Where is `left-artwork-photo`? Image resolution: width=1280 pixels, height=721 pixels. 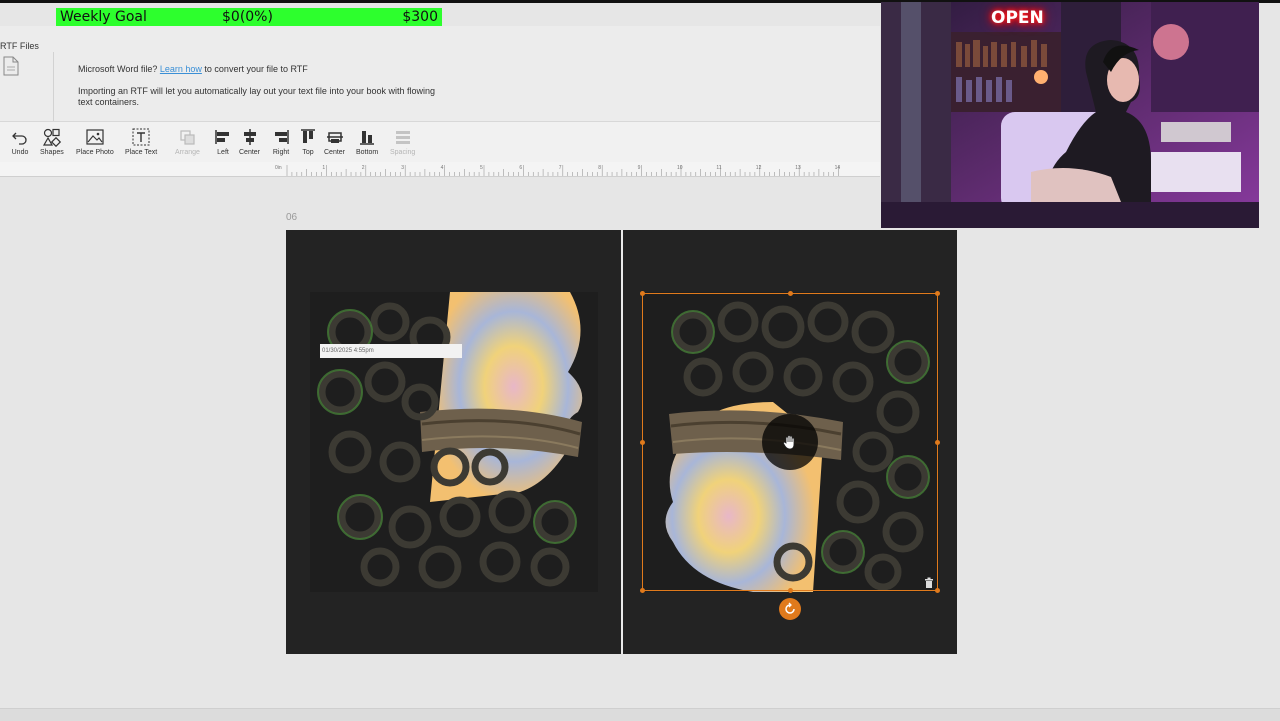 left-artwork-photo is located at coordinates (454, 442).